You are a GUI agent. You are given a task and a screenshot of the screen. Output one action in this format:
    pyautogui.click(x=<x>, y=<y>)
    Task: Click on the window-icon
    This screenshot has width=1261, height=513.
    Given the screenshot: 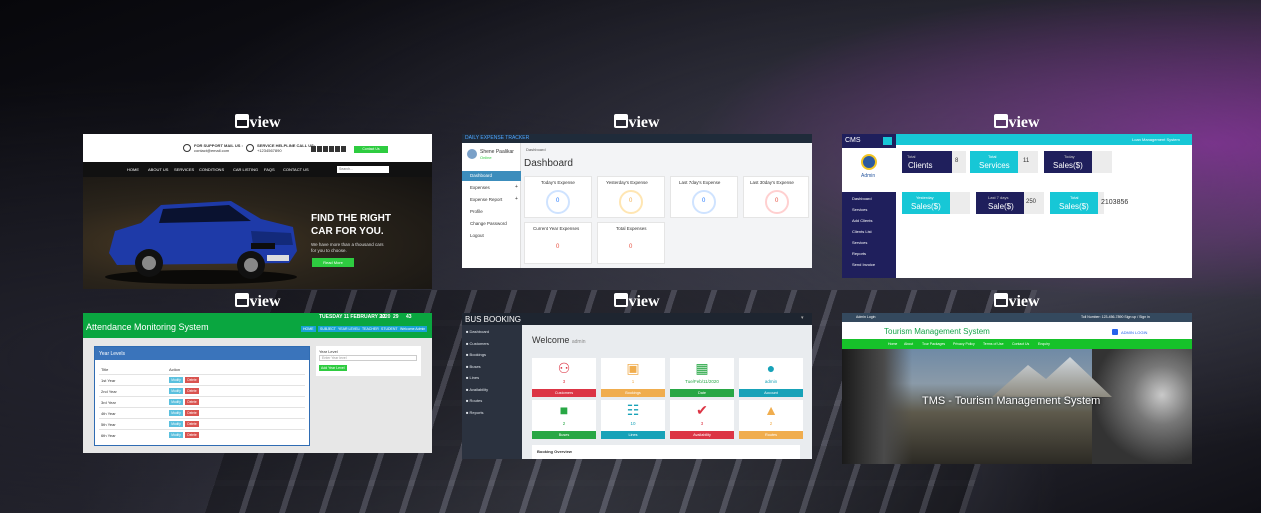 What is the action you would take?
    pyautogui.click(x=242, y=121)
    